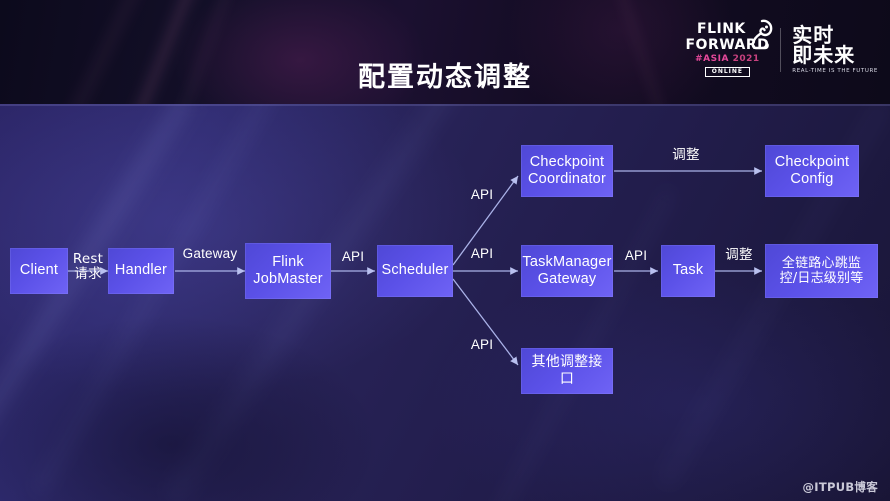 The width and height of the screenshot is (890, 501). What do you see at coordinates (824, 55) in the screenshot?
I see `logo-cn-line2: 即未来` at bounding box center [824, 55].